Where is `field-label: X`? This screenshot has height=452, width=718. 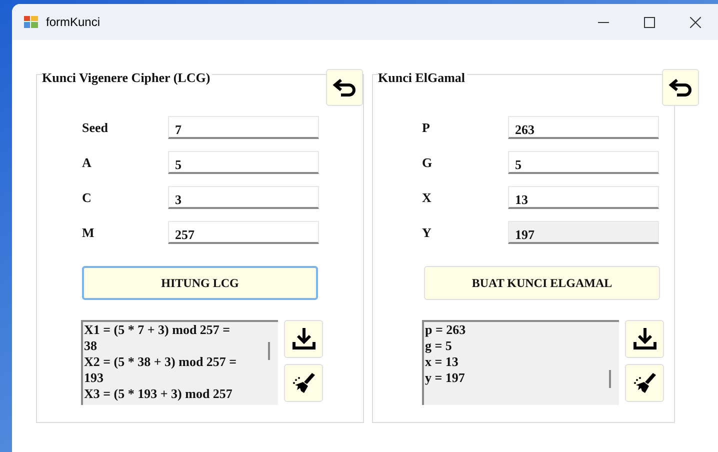 field-label: X is located at coordinates (427, 197).